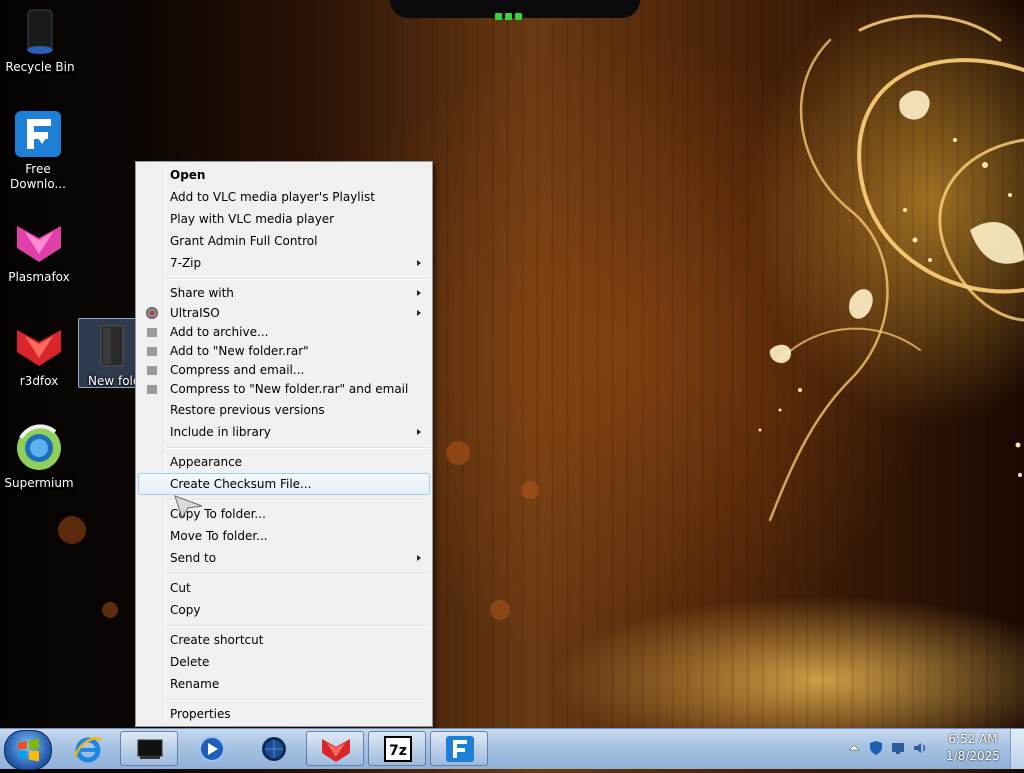 The width and height of the screenshot is (1024, 773). What do you see at coordinates (284, 313) in the screenshot?
I see `menu-item-ultraiso: UltraISO` at bounding box center [284, 313].